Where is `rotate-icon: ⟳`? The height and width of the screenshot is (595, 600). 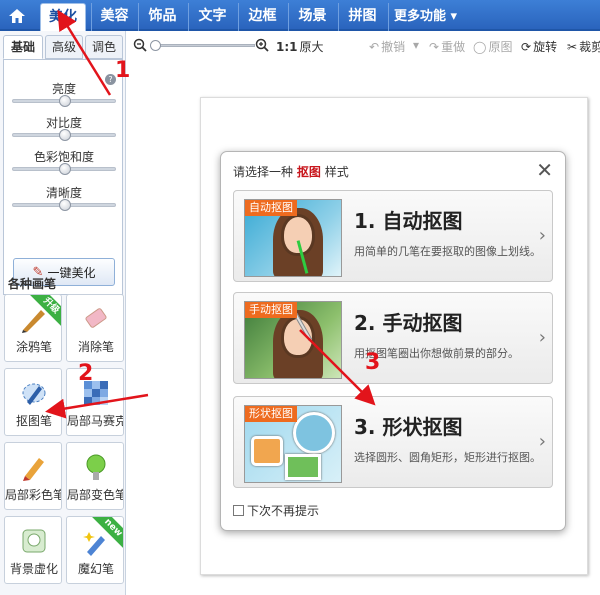 rotate-icon: ⟳ is located at coordinates (526, 46).